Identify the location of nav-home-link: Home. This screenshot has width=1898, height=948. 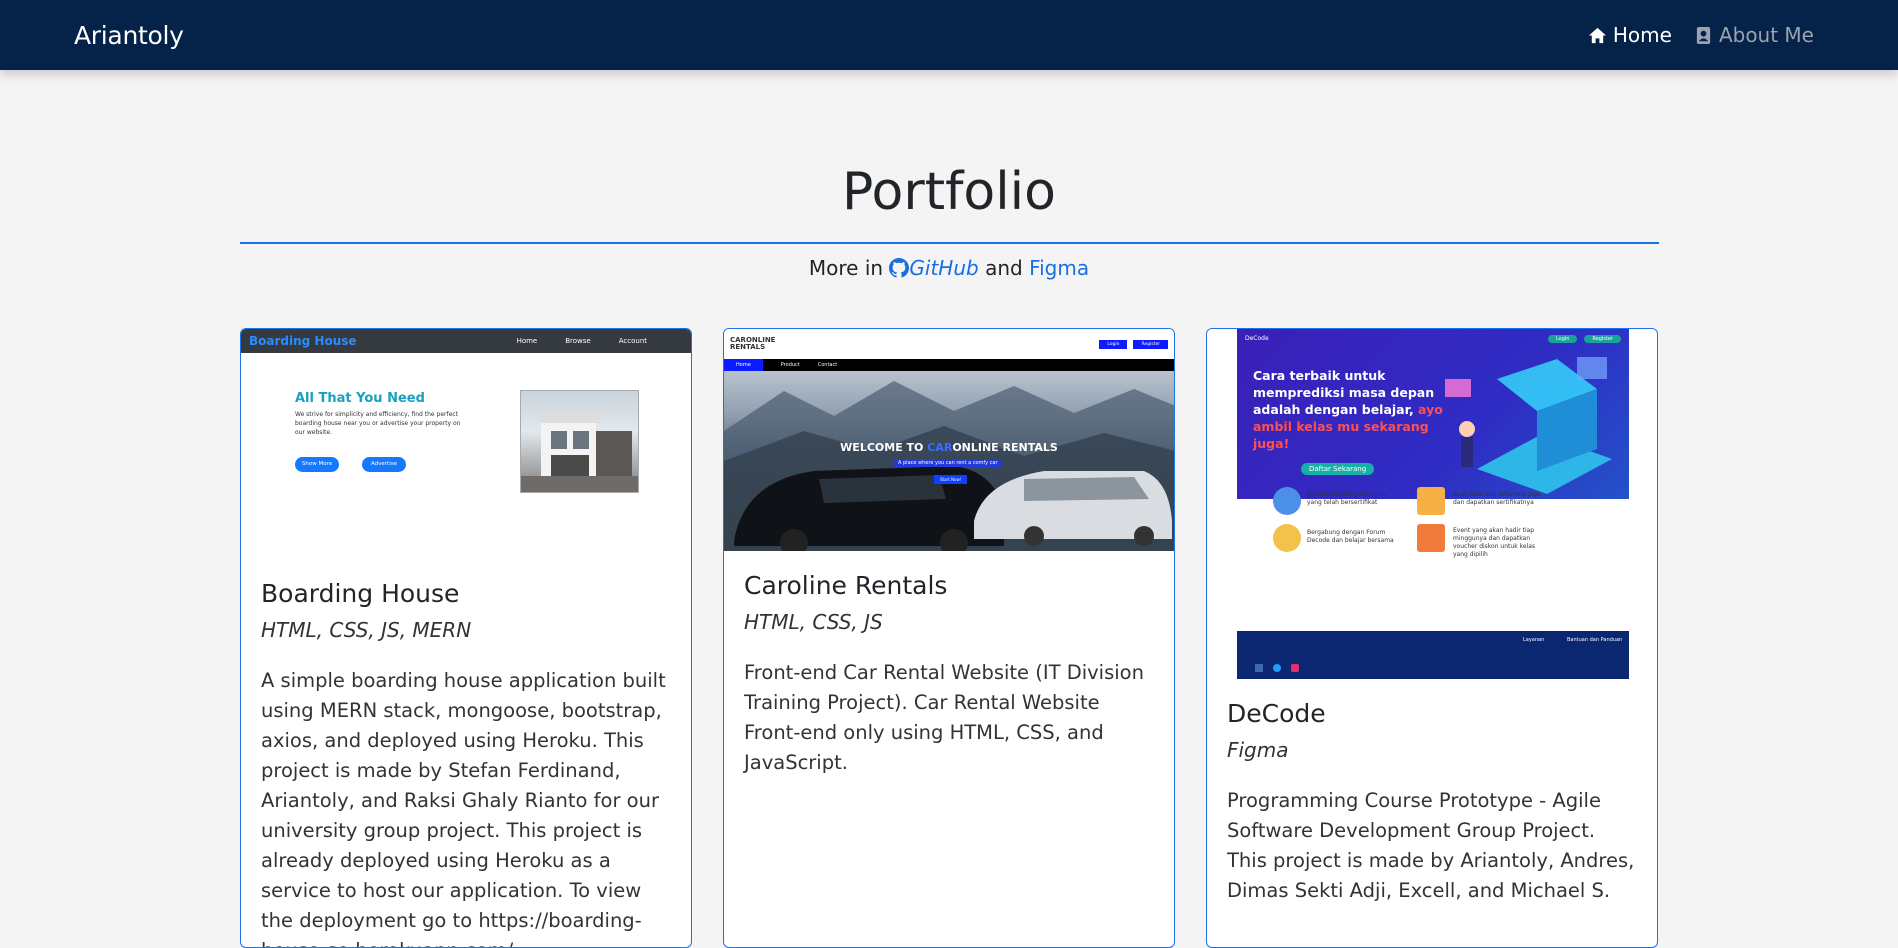
(1630, 35).